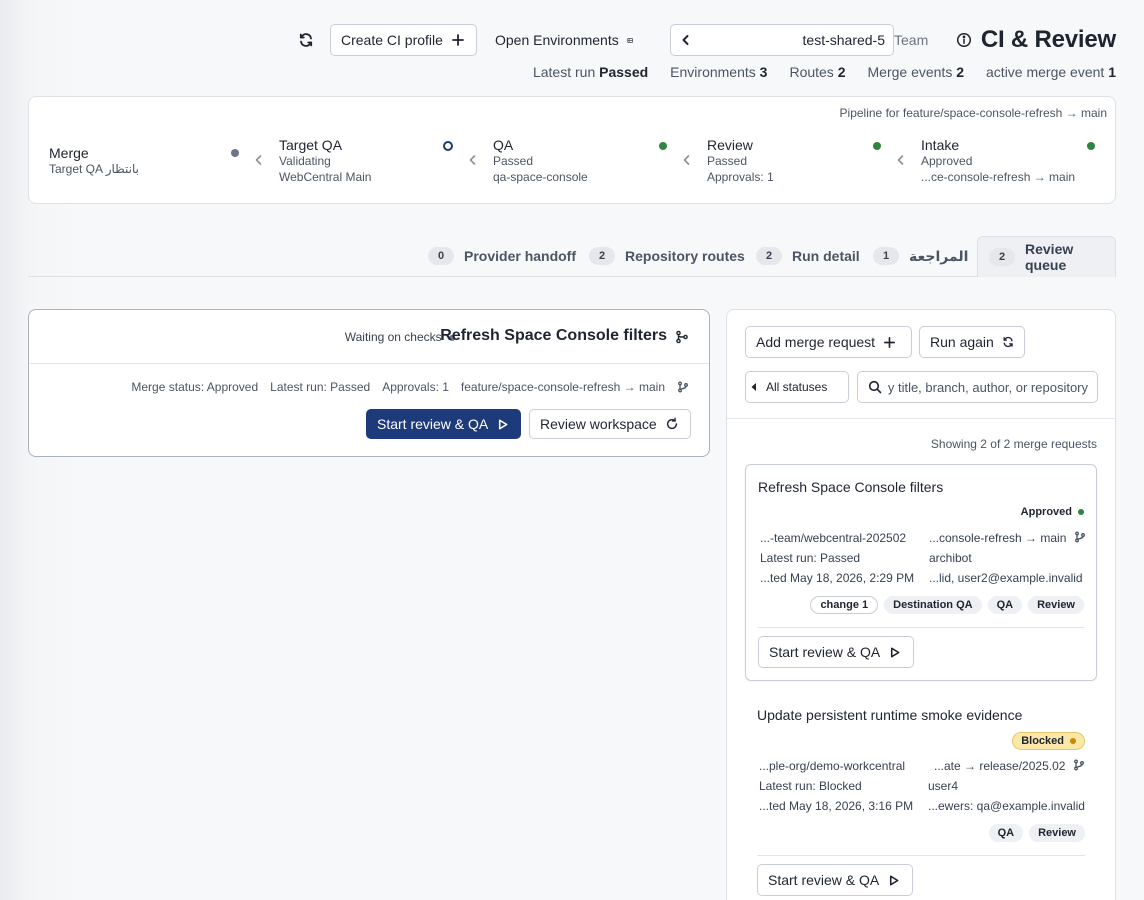 This screenshot has width=1144, height=900. Describe the element at coordinates (950, 558) in the screenshot. I see `author-text: archibot` at that location.